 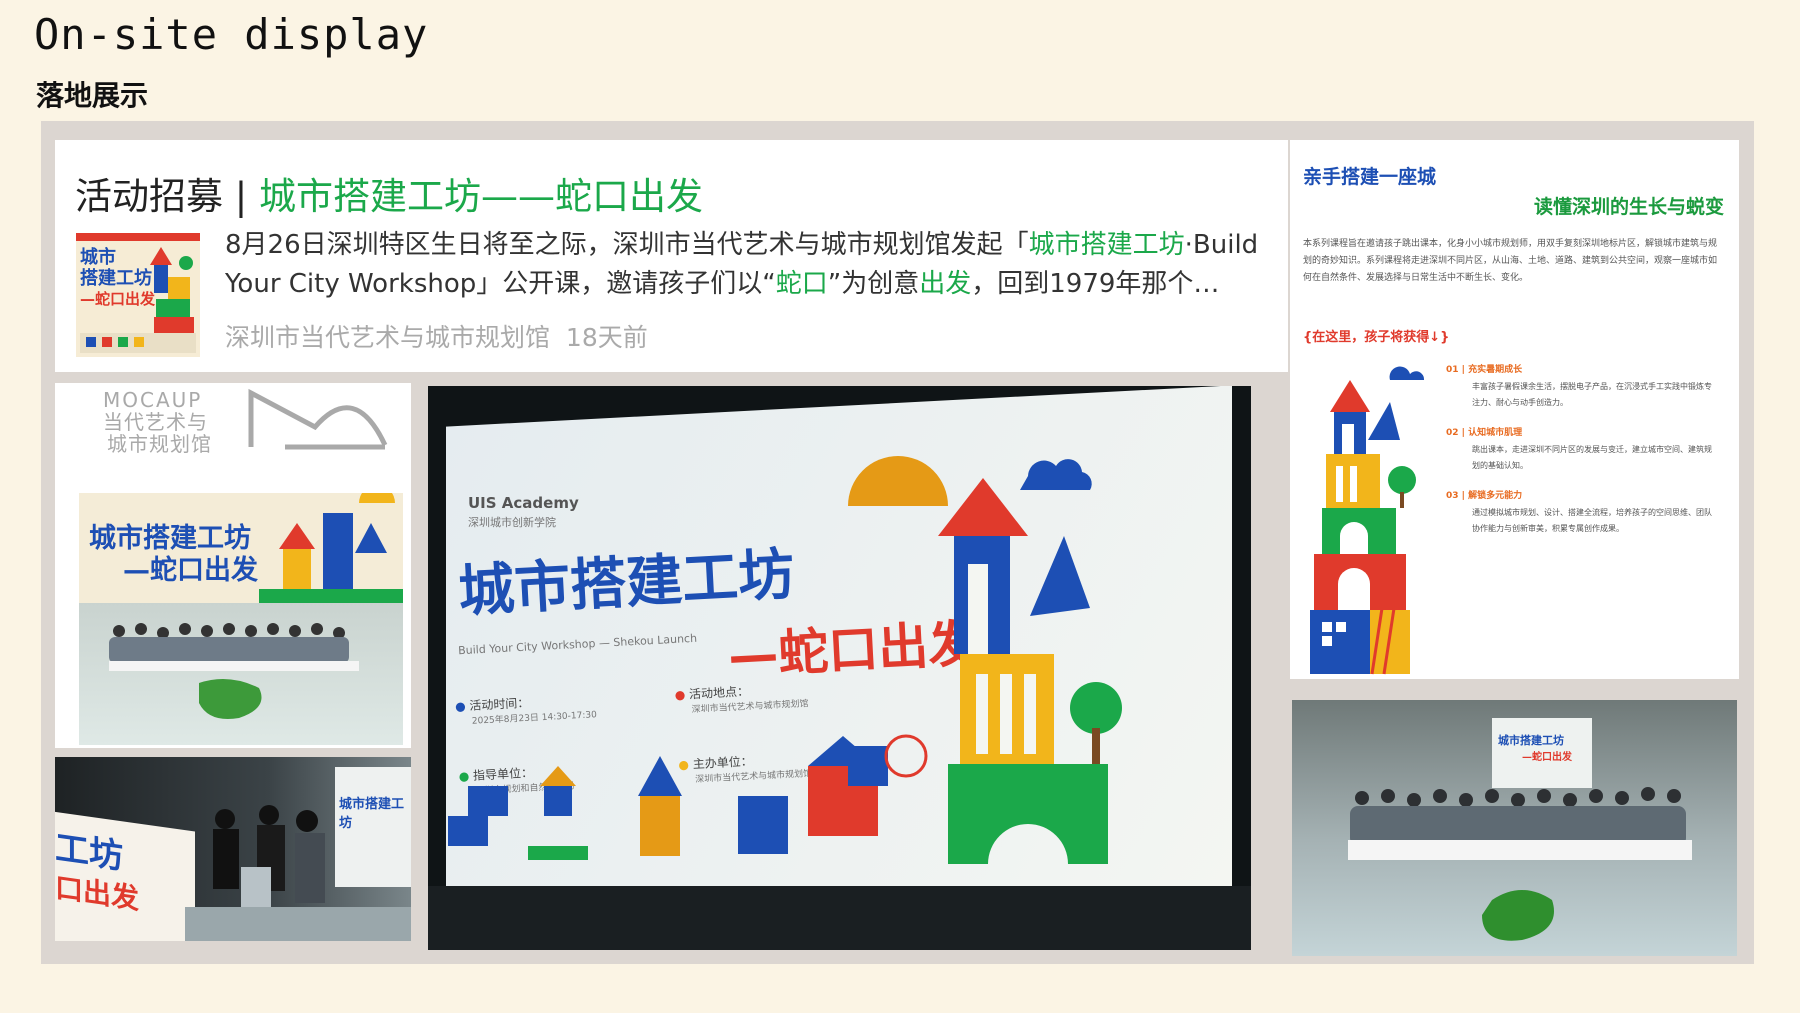 What do you see at coordinates (157, 422) in the screenshot?
I see `mocaup-logo: MOCAUP 当代艺术与 城市规划馆` at bounding box center [157, 422].